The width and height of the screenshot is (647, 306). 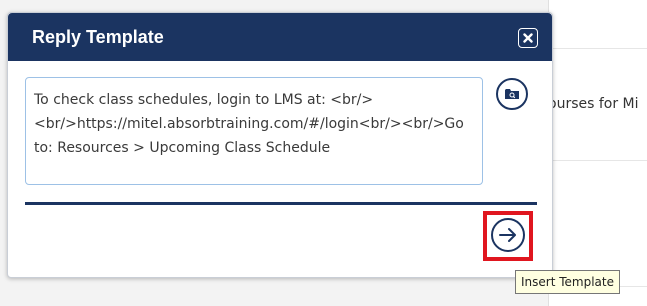 I want to click on close-icon, so click(x=528, y=38).